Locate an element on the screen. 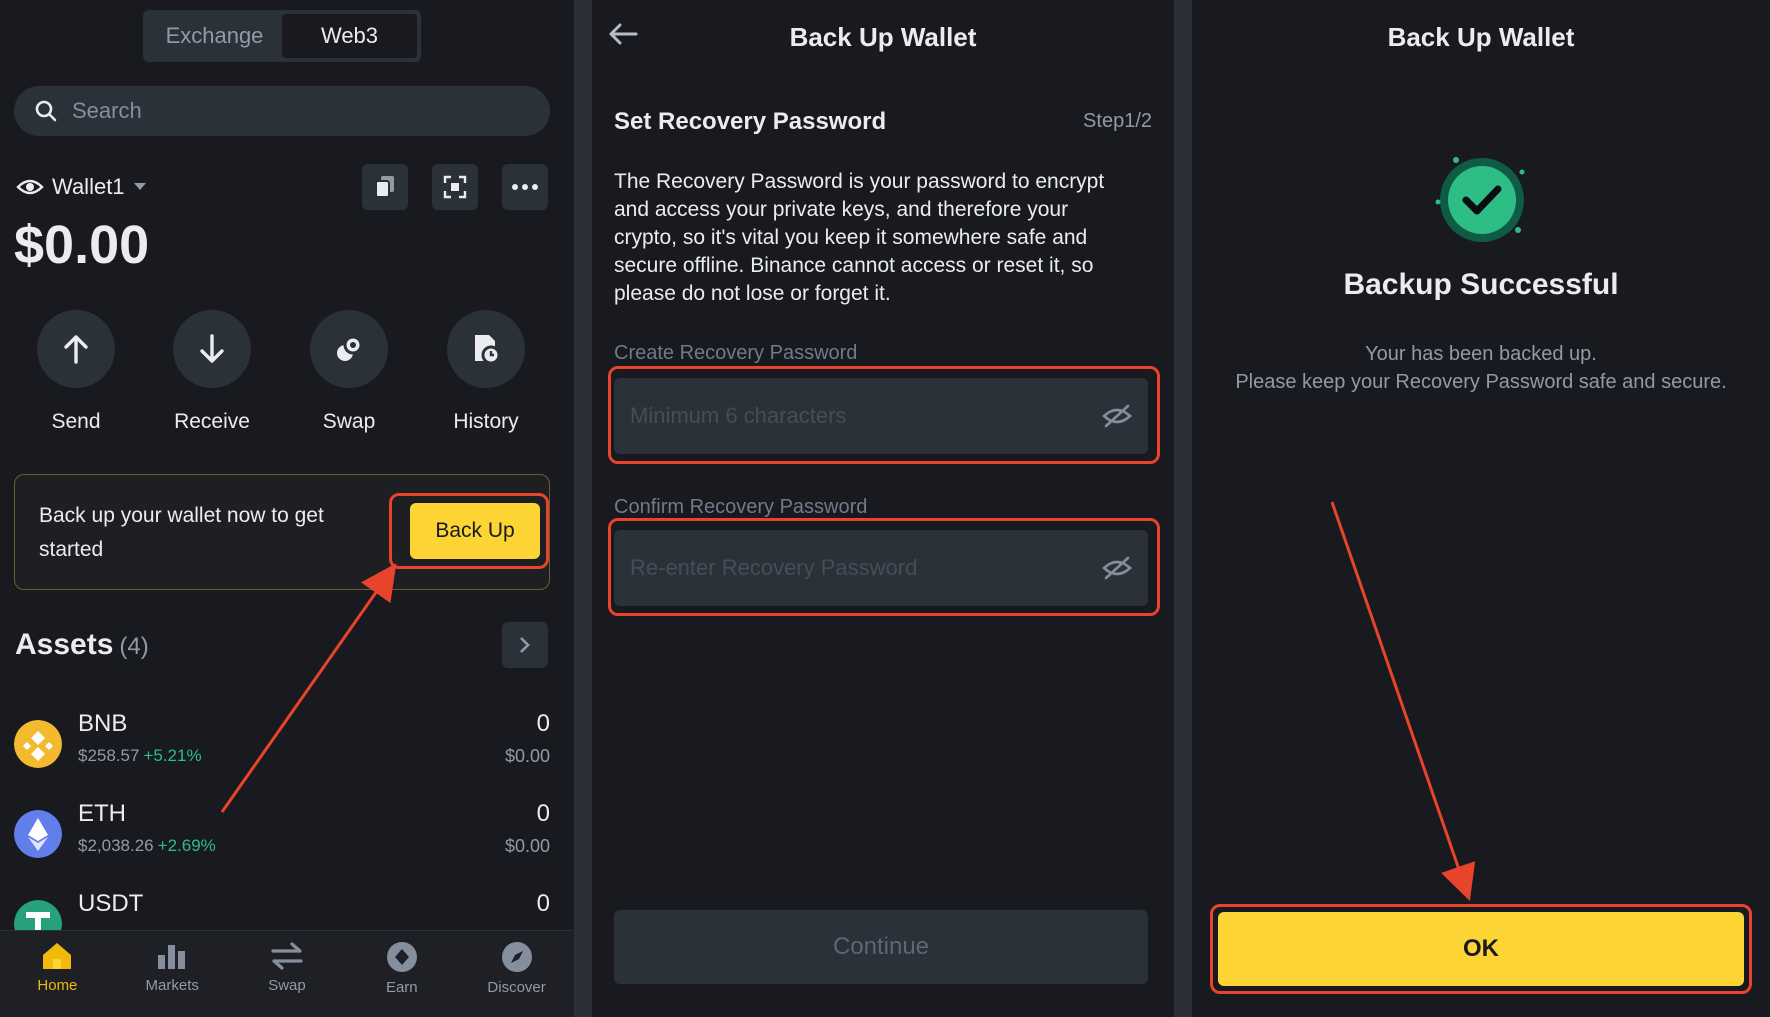 This screenshot has width=1770, height=1017. assets-header: Assets (4) is located at coordinates (82, 645).